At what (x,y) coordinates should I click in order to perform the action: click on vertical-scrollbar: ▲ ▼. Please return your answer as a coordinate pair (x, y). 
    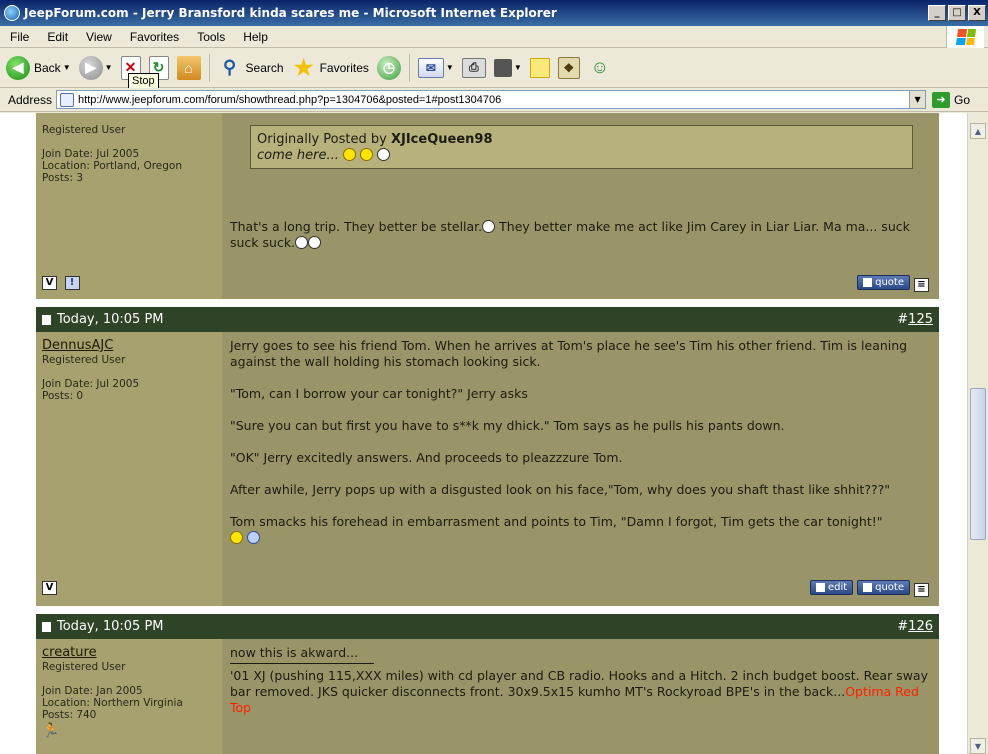
    Looking at the image, I should click on (977, 433).